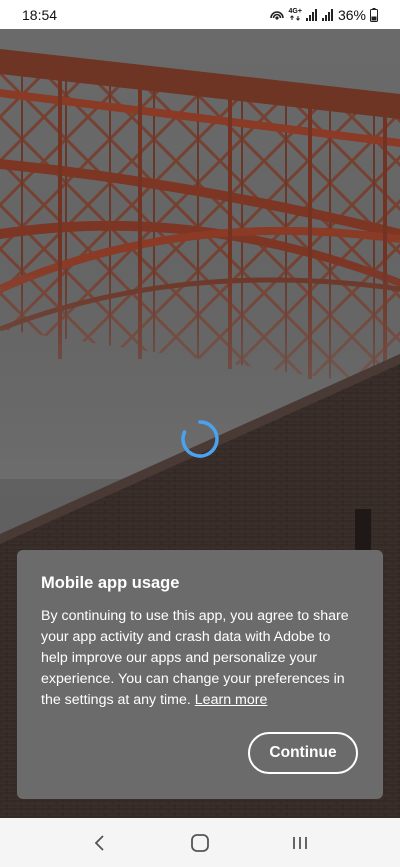 Image resolution: width=400 pixels, height=867 pixels. I want to click on status-icons: 4G+ 36%, so click(323, 15).